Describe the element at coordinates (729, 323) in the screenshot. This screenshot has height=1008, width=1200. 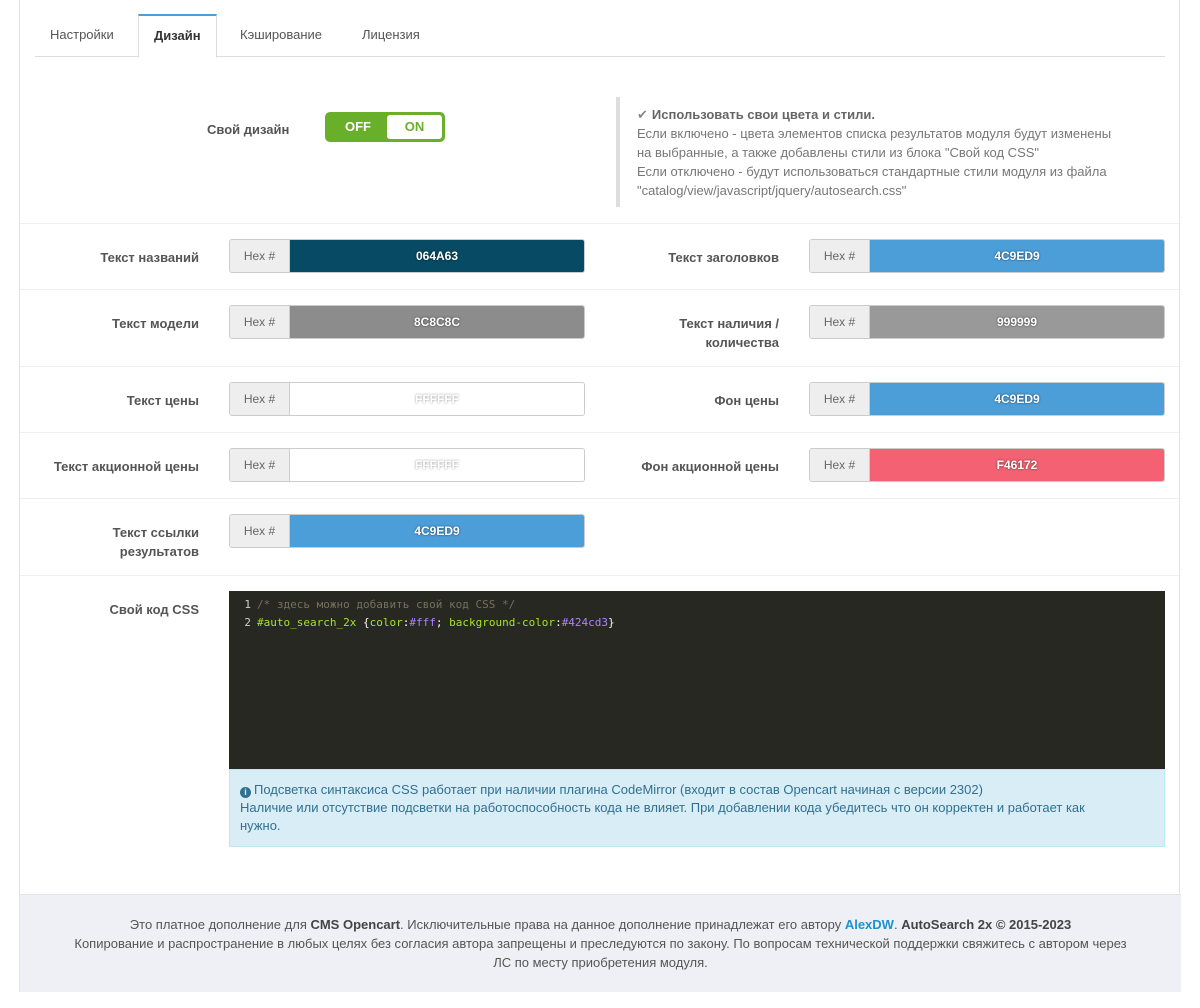
I see `stock-text-label-line: Текст наличия /` at that location.